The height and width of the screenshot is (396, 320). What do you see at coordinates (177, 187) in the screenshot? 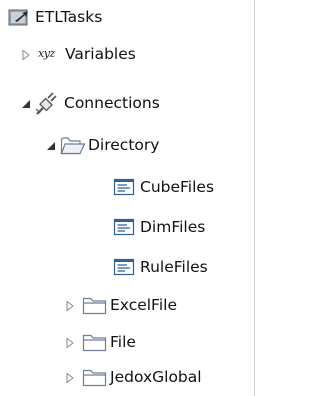
I see `tree-node-label: CubeFiles` at bounding box center [177, 187].